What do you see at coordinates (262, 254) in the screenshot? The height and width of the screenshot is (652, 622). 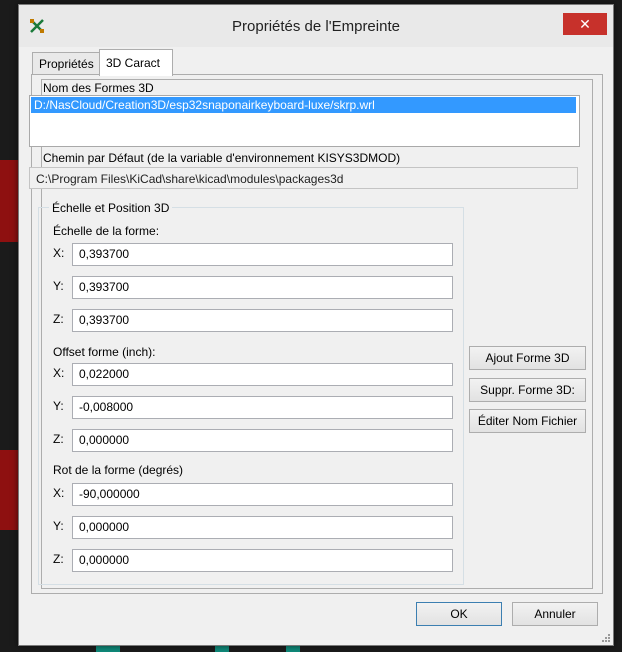 I see `scale-x-input: 0,393700` at bounding box center [262, 254].